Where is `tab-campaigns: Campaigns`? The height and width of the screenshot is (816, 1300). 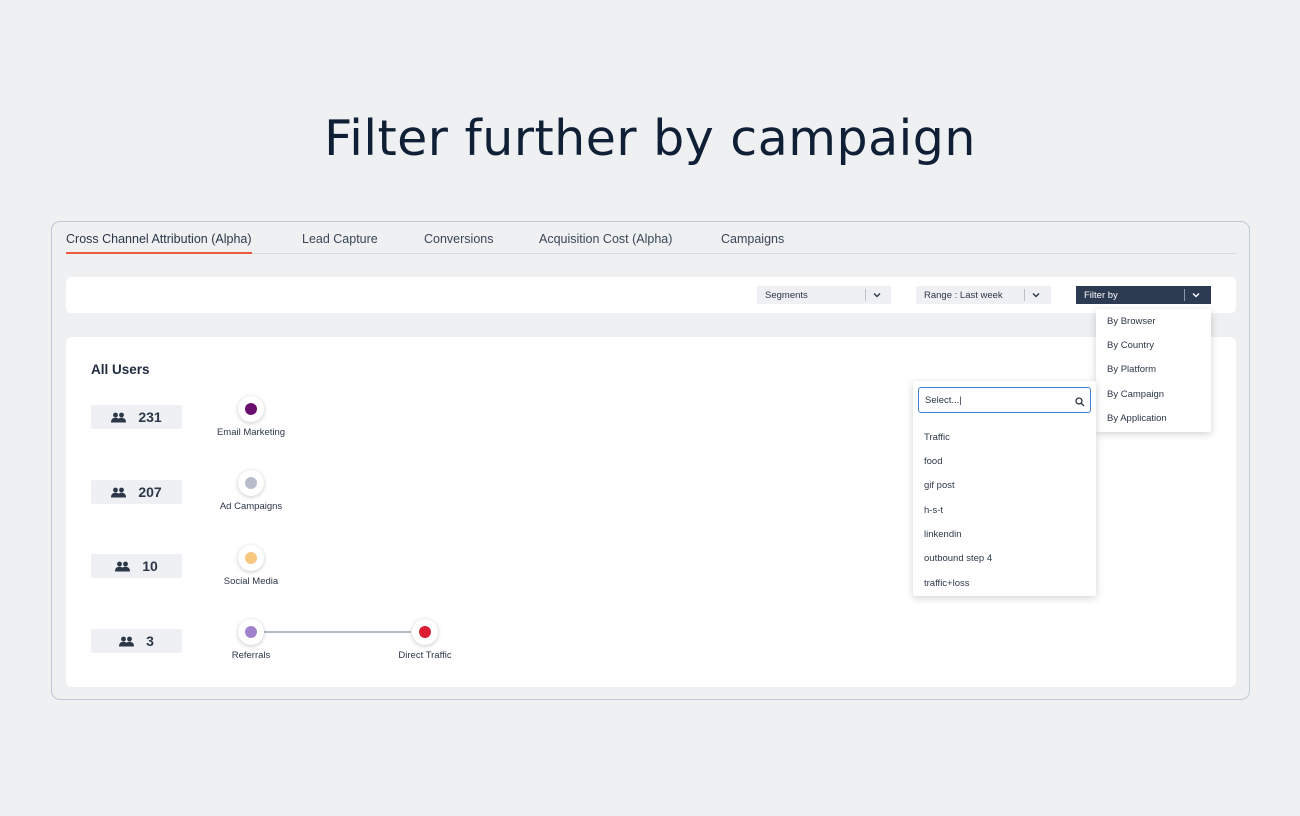
tab-campaigns: Campaigns is located at coordinates (752, 242).